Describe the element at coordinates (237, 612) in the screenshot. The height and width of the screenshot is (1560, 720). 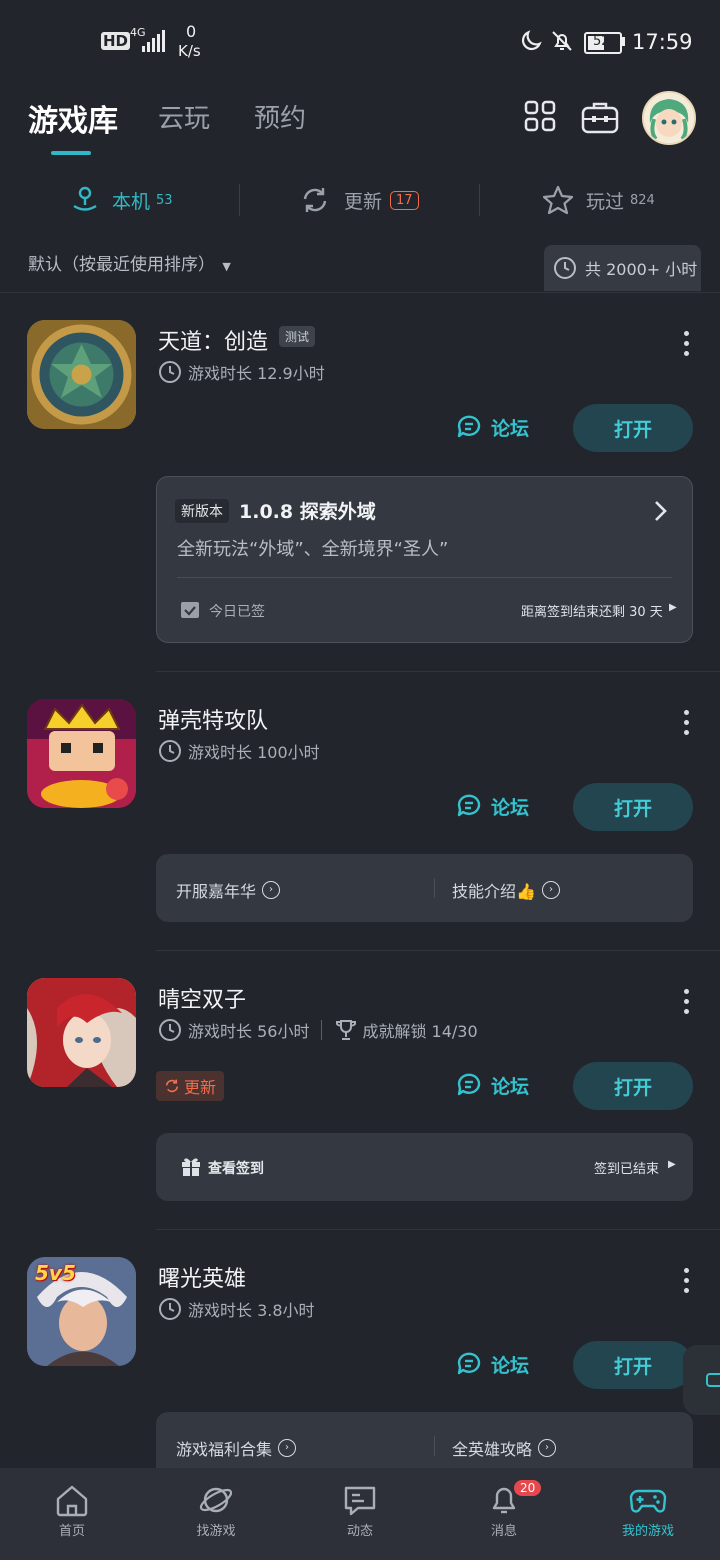
I see `checkin-status: 今日已签` at that location.